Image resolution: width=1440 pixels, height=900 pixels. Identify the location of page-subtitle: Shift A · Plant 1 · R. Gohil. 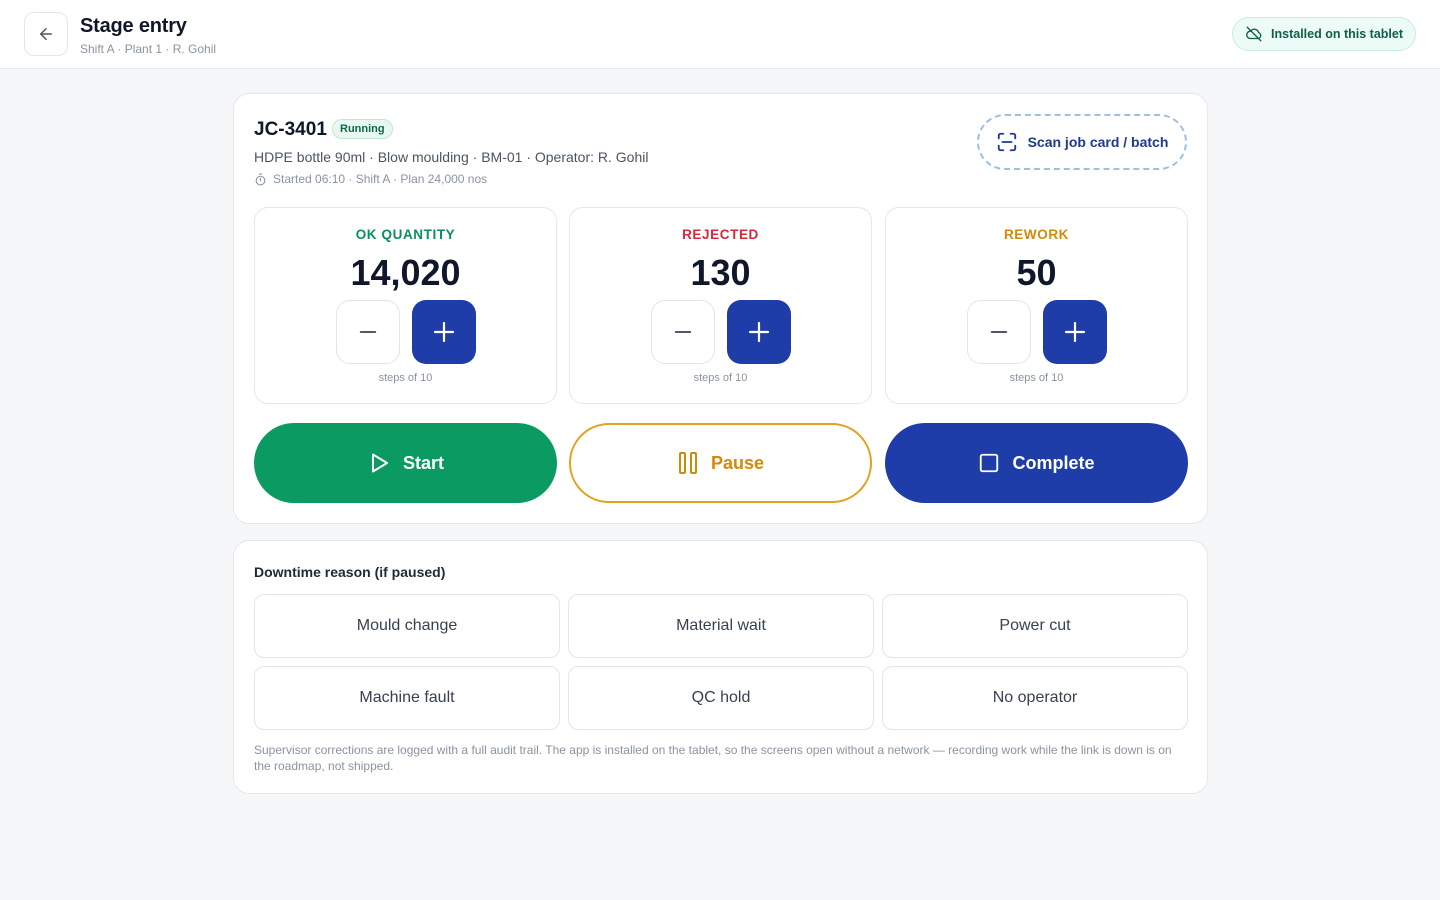
(148, 49).